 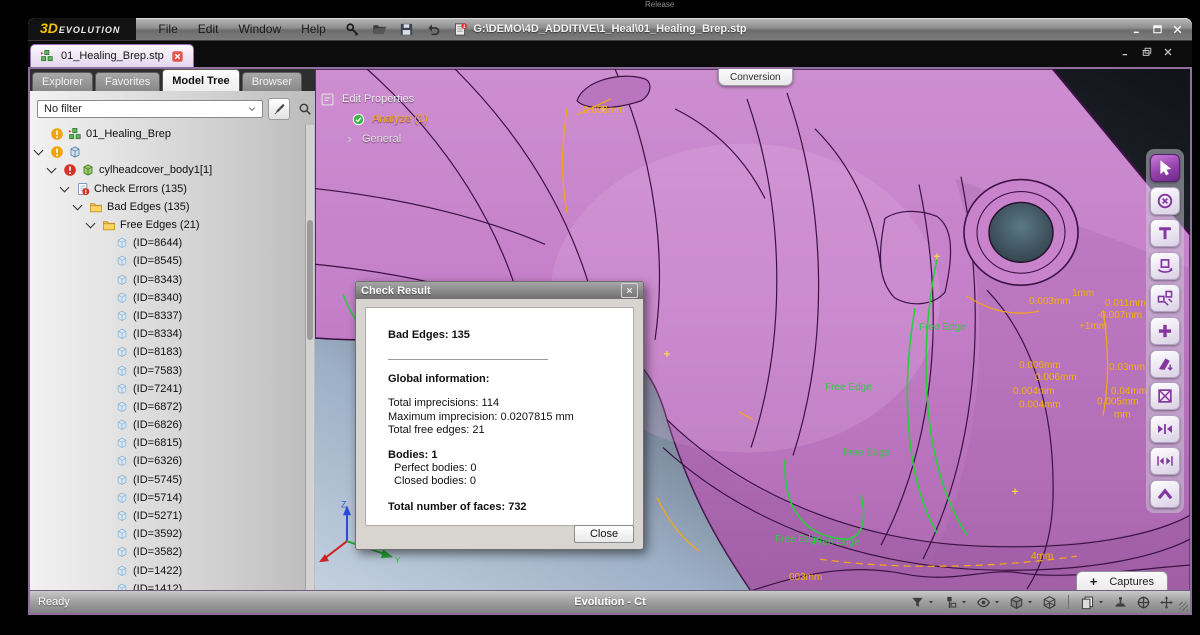 What do you see at coordinates (390, 119) in the screenshot?
I see `analyze-item: Analyze (1)` at bounding box center [390, 119].